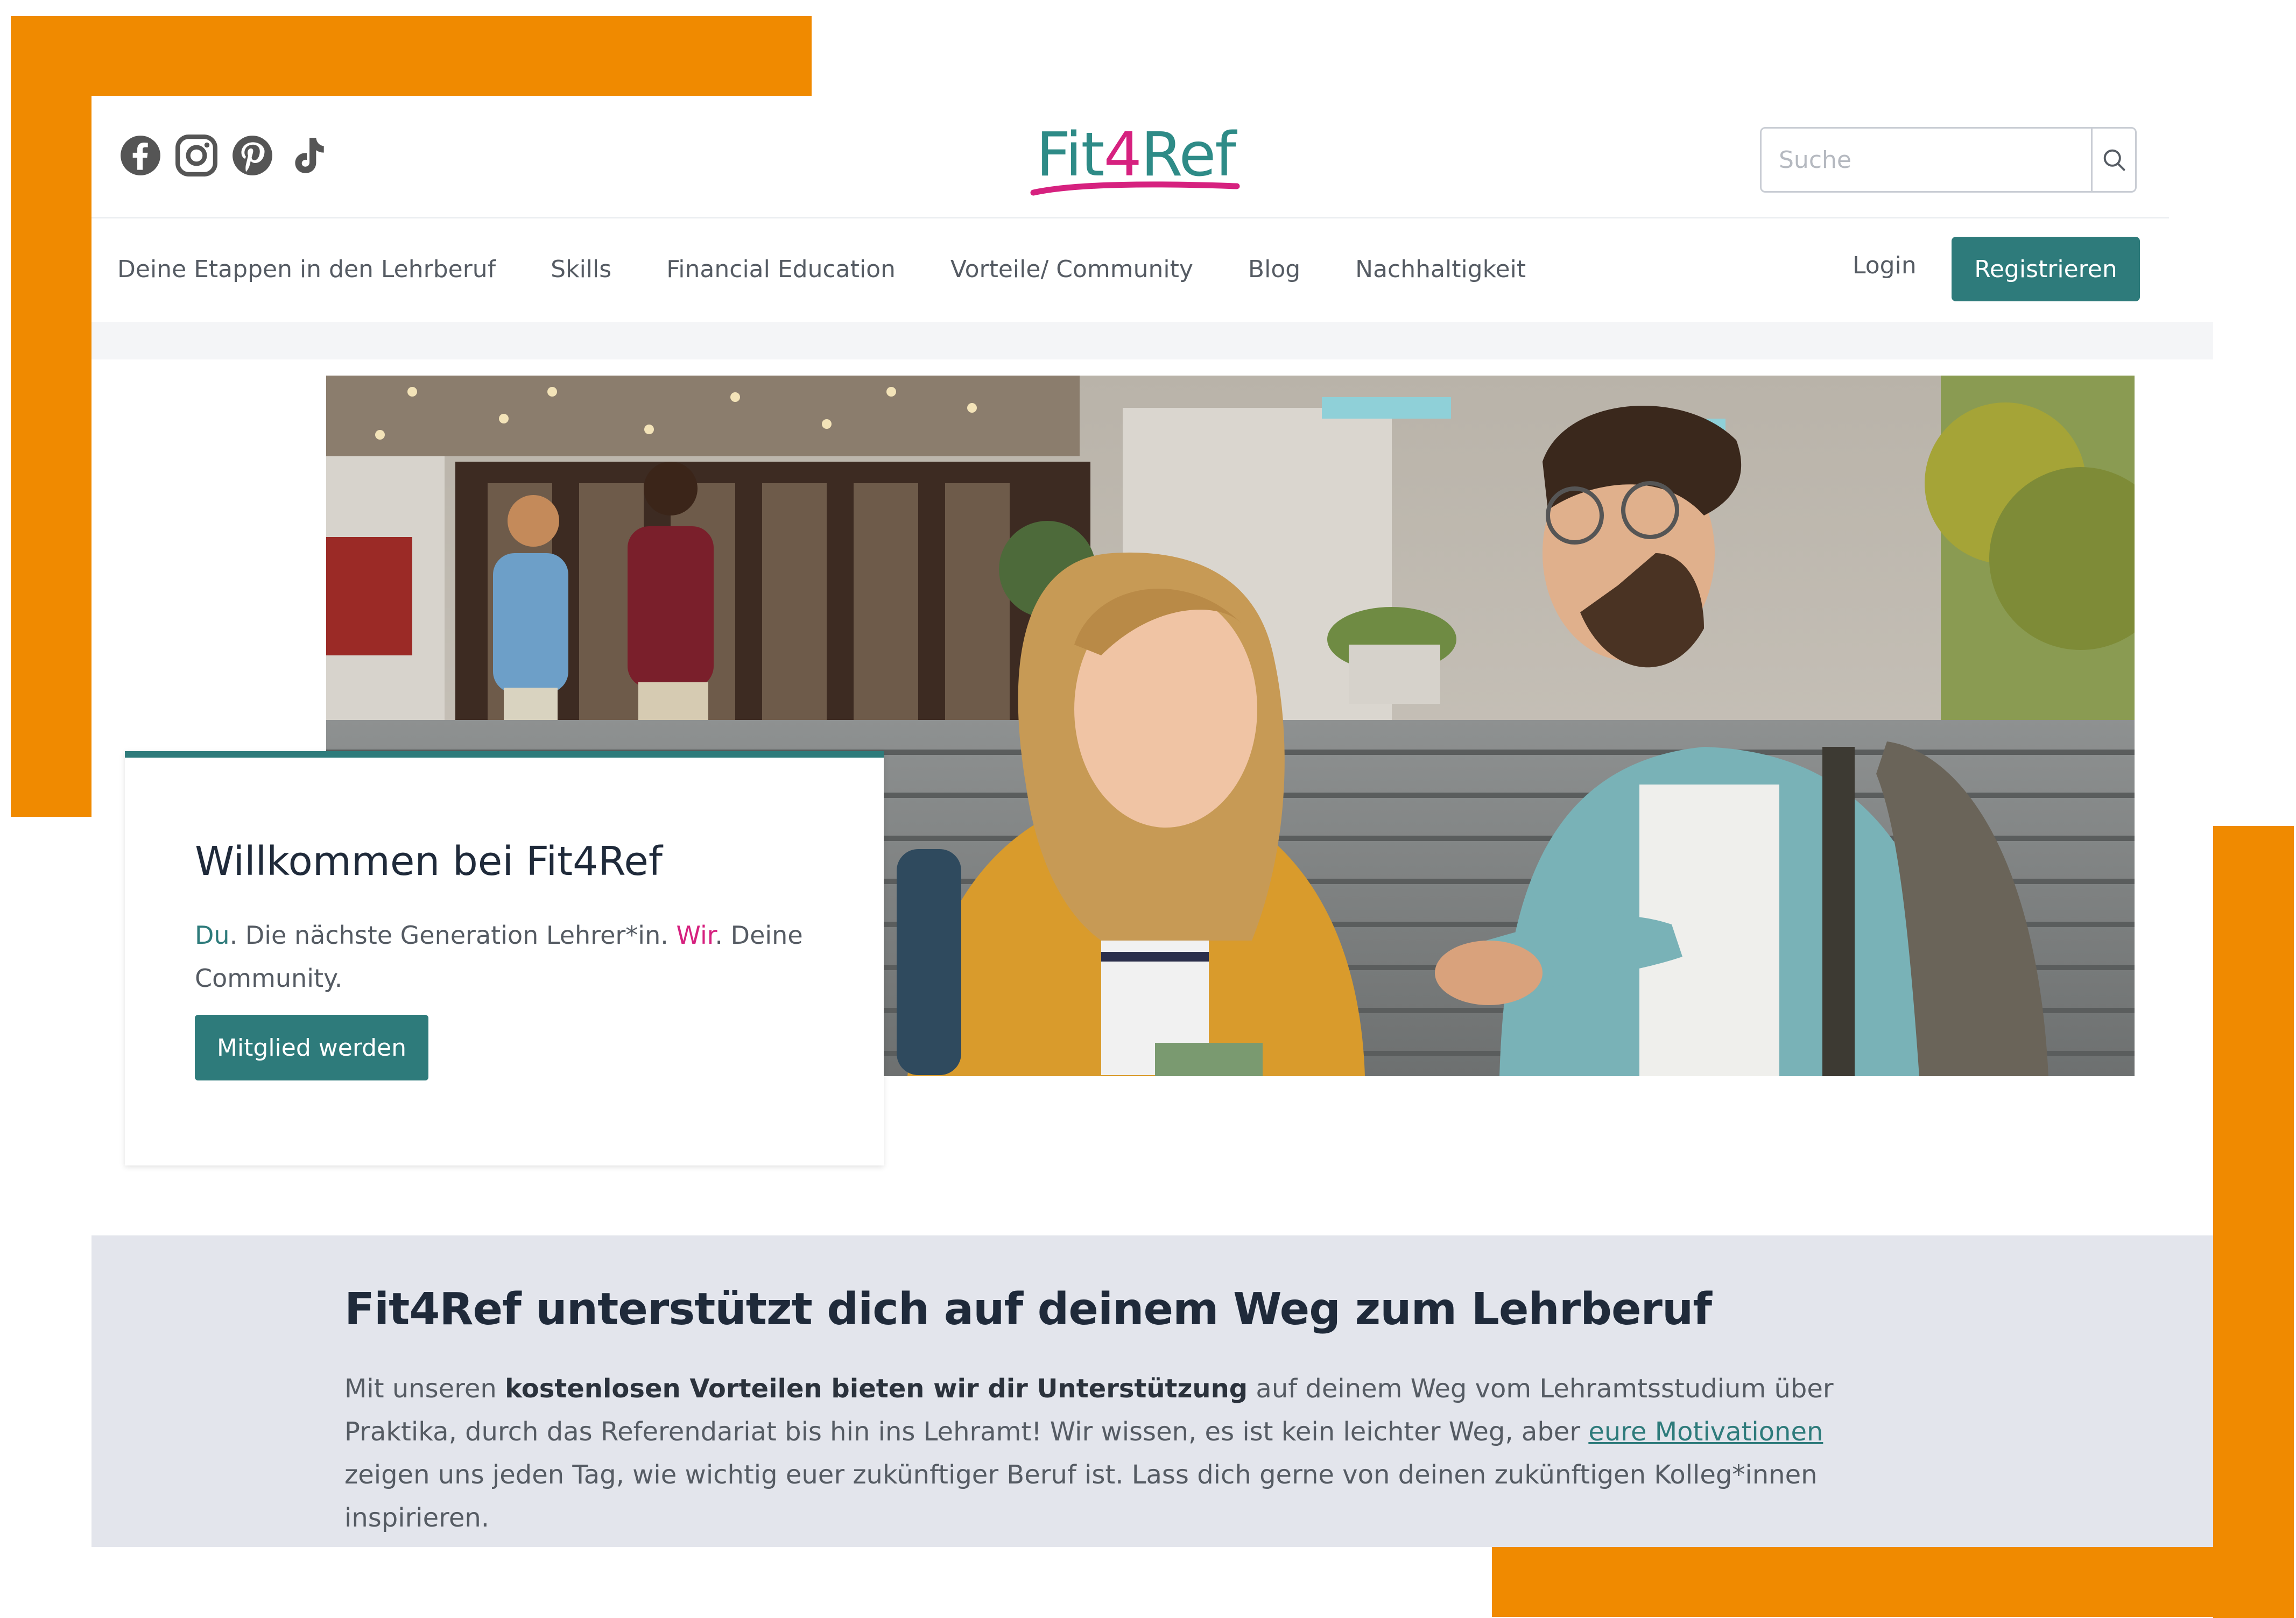  I want to click on register-button: Registrieren, so click(2046, 269).